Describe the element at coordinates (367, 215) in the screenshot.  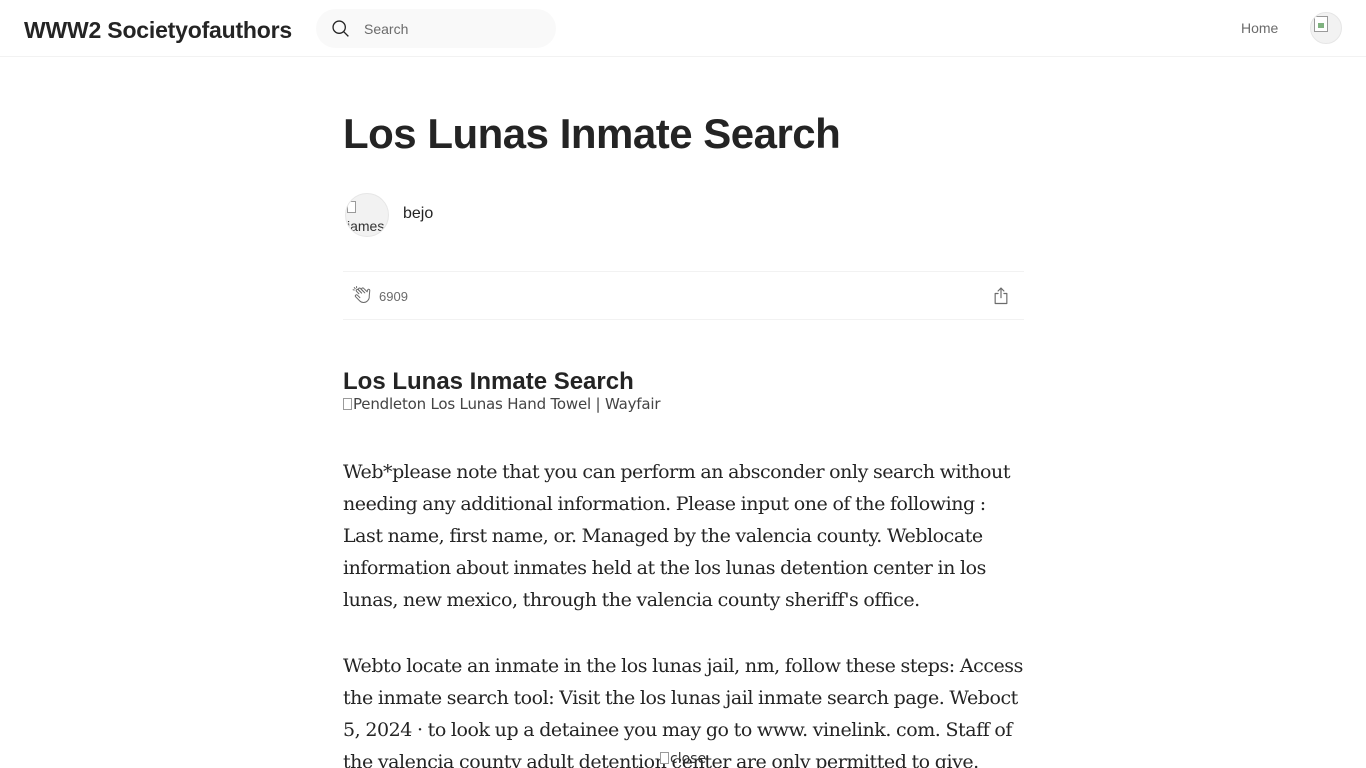
I see `author-avatar: james` at that location.